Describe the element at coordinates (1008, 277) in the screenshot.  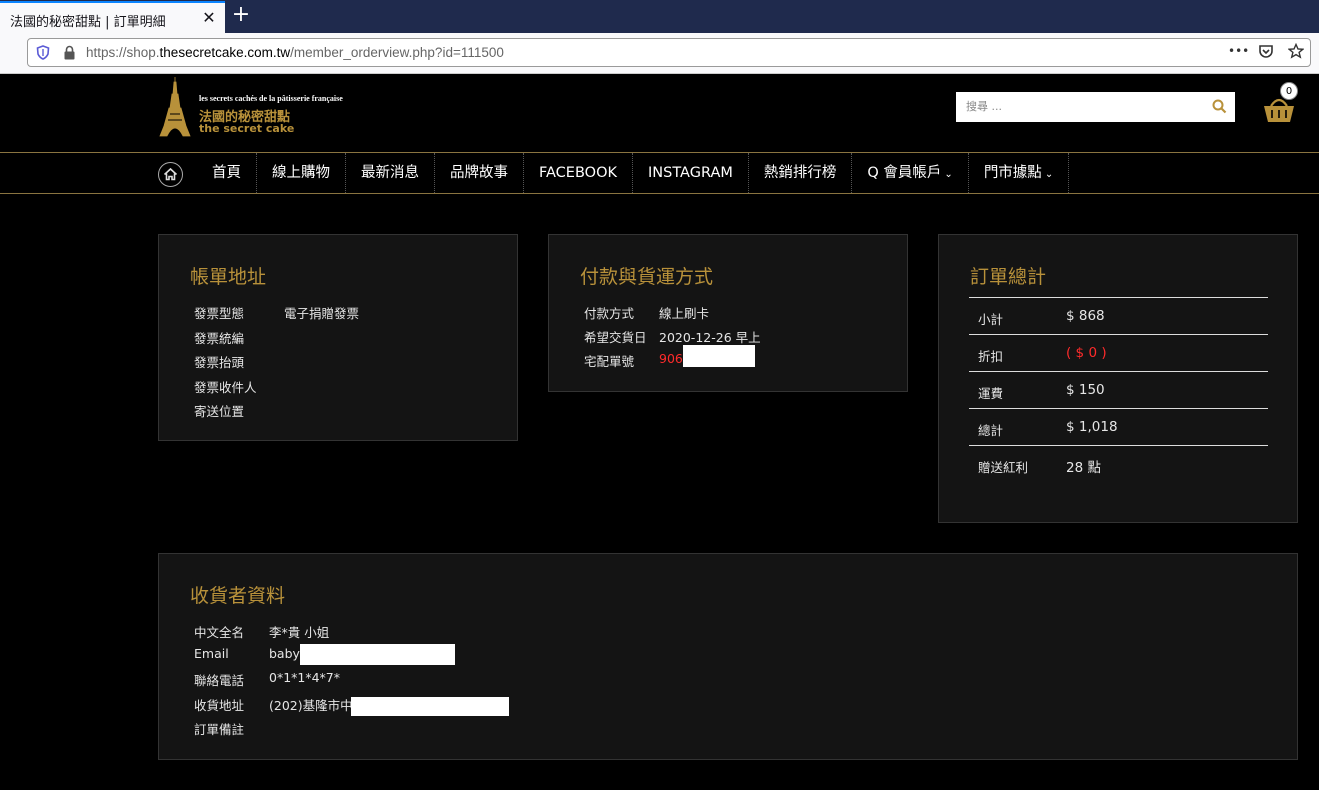
I see `totals-title: 訂單總計` at that location.